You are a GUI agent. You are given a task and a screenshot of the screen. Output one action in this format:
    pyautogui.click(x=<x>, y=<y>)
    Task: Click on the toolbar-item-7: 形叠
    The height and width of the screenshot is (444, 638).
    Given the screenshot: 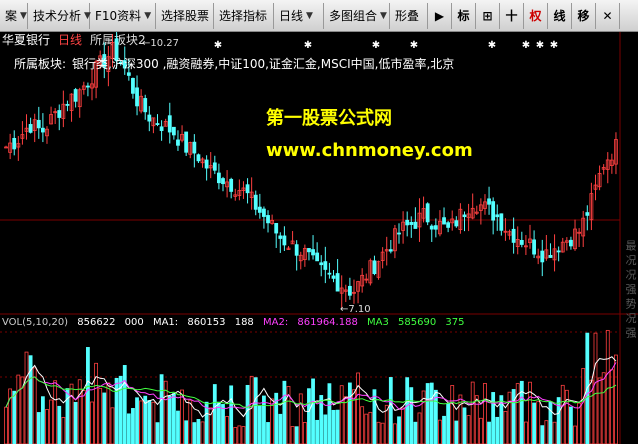 What is the action you would take?
    pyautogui.click(x=409, y=15)
    